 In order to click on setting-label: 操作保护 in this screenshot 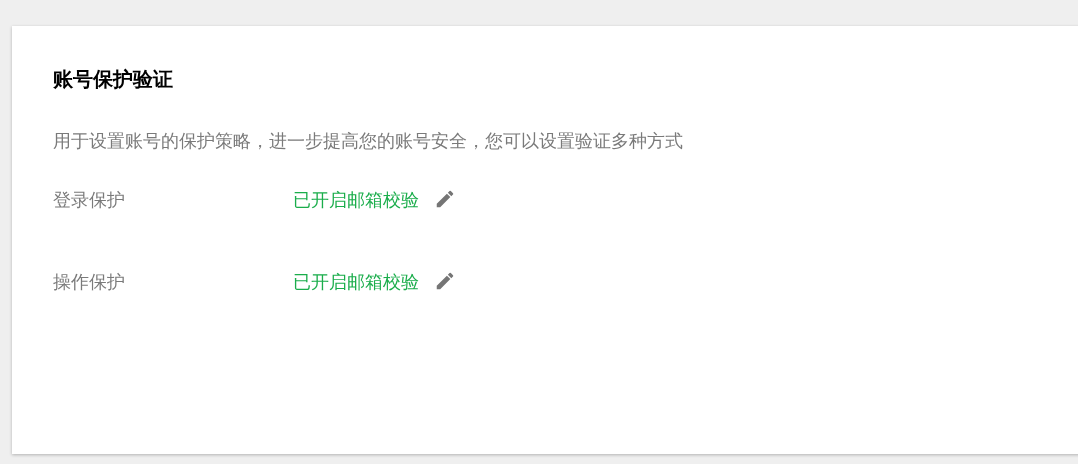, I will do `click(89, 281)`.